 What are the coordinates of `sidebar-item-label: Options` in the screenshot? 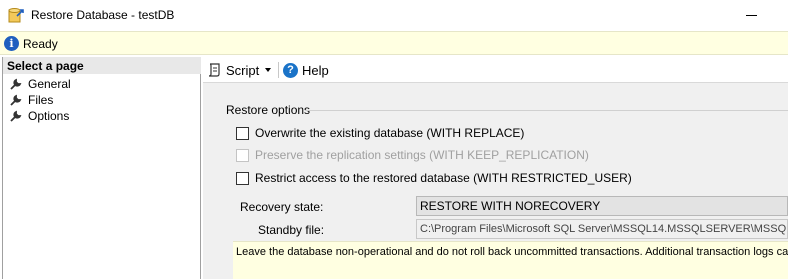 It's located at (49, 116).